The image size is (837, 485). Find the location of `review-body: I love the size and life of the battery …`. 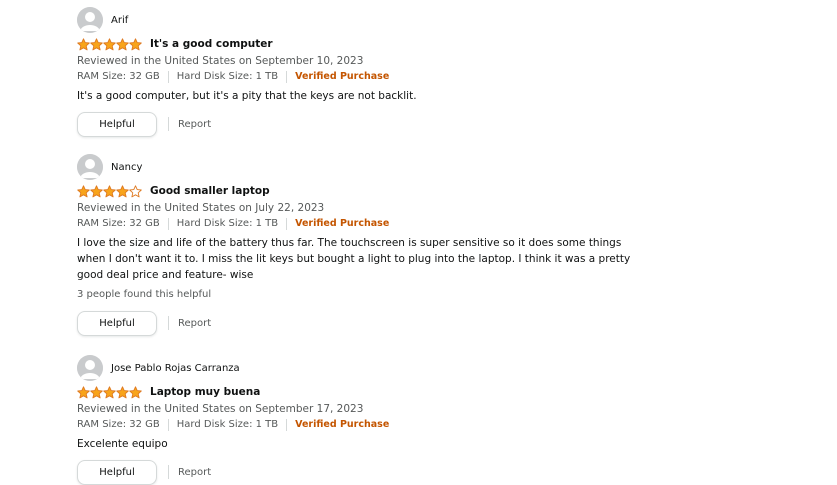

review-body: I love the size and life of the battery … is located at coordinates (354, 259).